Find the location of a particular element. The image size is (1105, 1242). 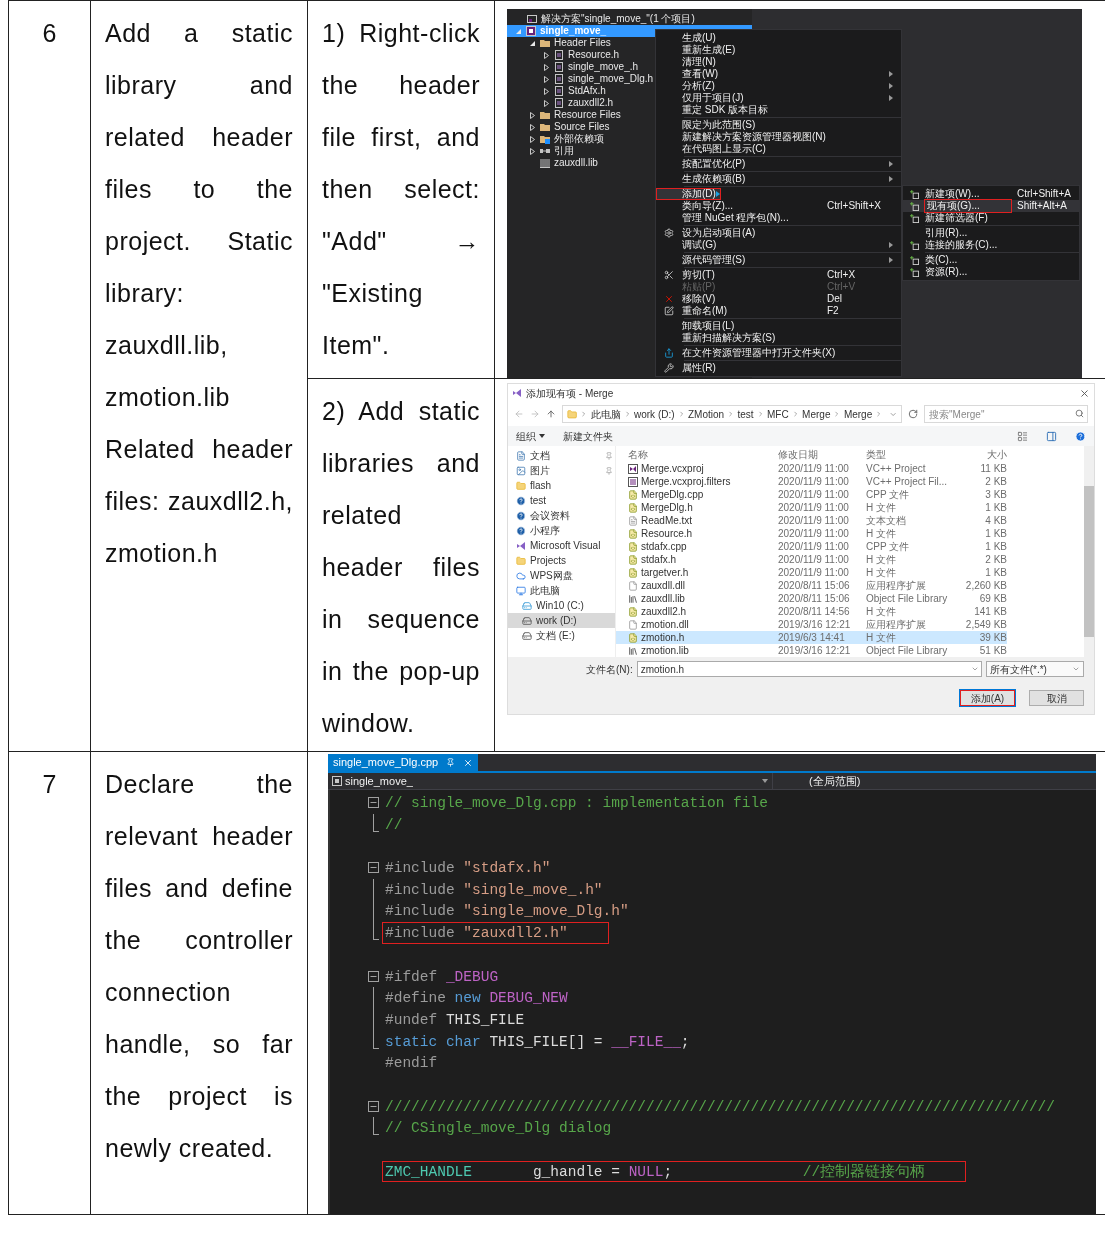

menu-item: 重新生成(E) is located at coordinates (778, 50).